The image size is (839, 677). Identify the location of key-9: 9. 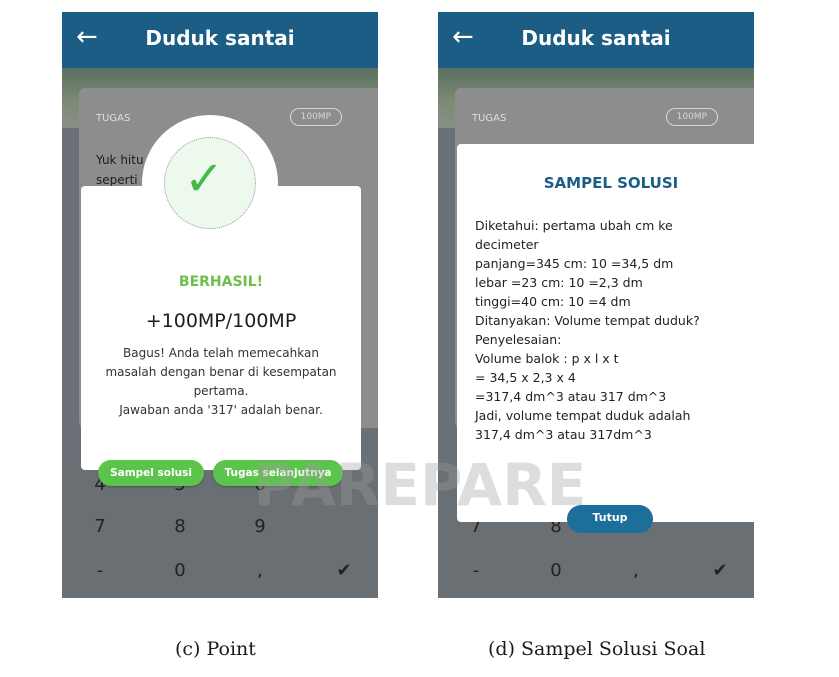
(260, 526).